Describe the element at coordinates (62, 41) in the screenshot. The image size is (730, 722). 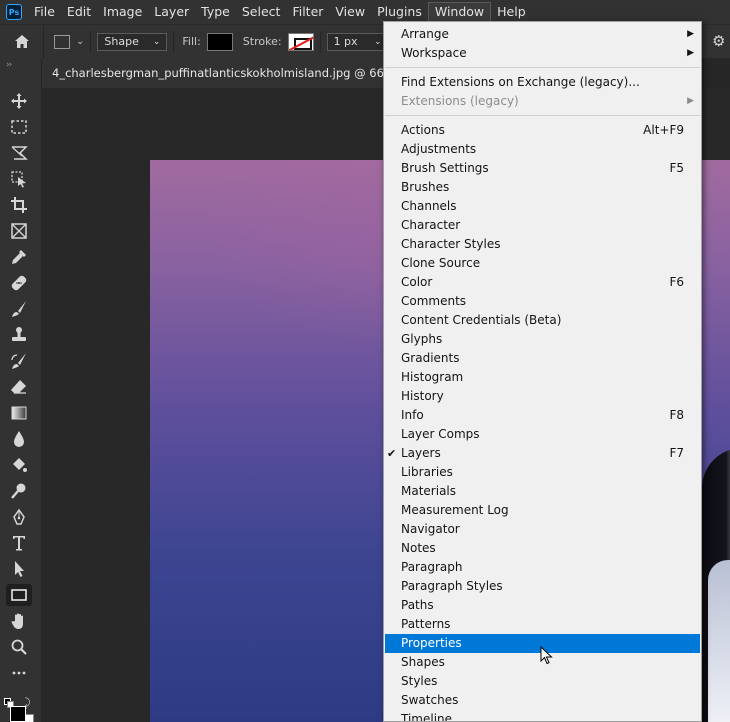
I see `tool-preset-swatch` at that location.